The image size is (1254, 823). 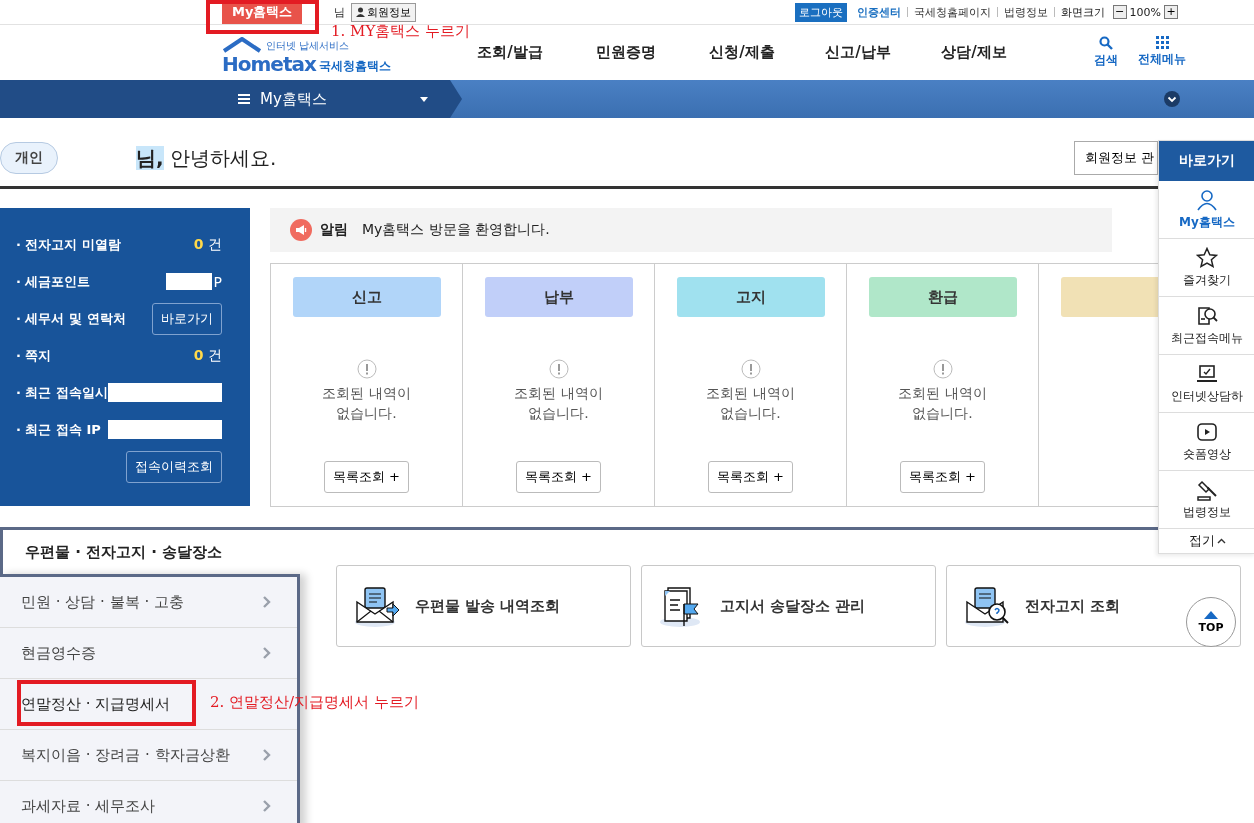 What do you see at coordinates (148, 802) in the screenshot?
I see `category-menu-item: 과세자료 · 세무조사` at bounding box center [148, 802].